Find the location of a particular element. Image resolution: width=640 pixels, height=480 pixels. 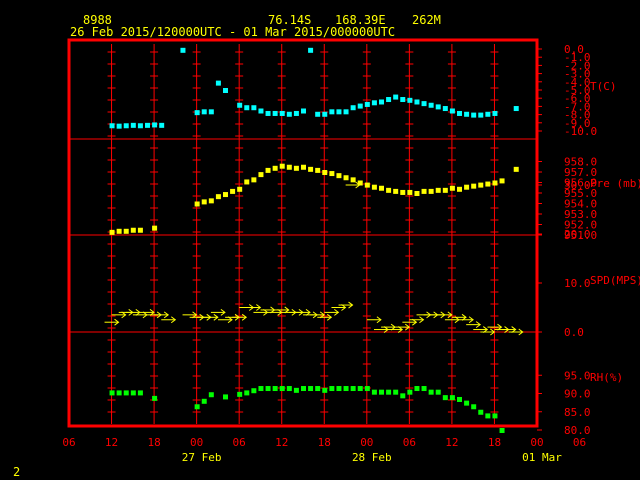

y-tick-label-humidity: 90.0 is located at coordinates (577, 394).